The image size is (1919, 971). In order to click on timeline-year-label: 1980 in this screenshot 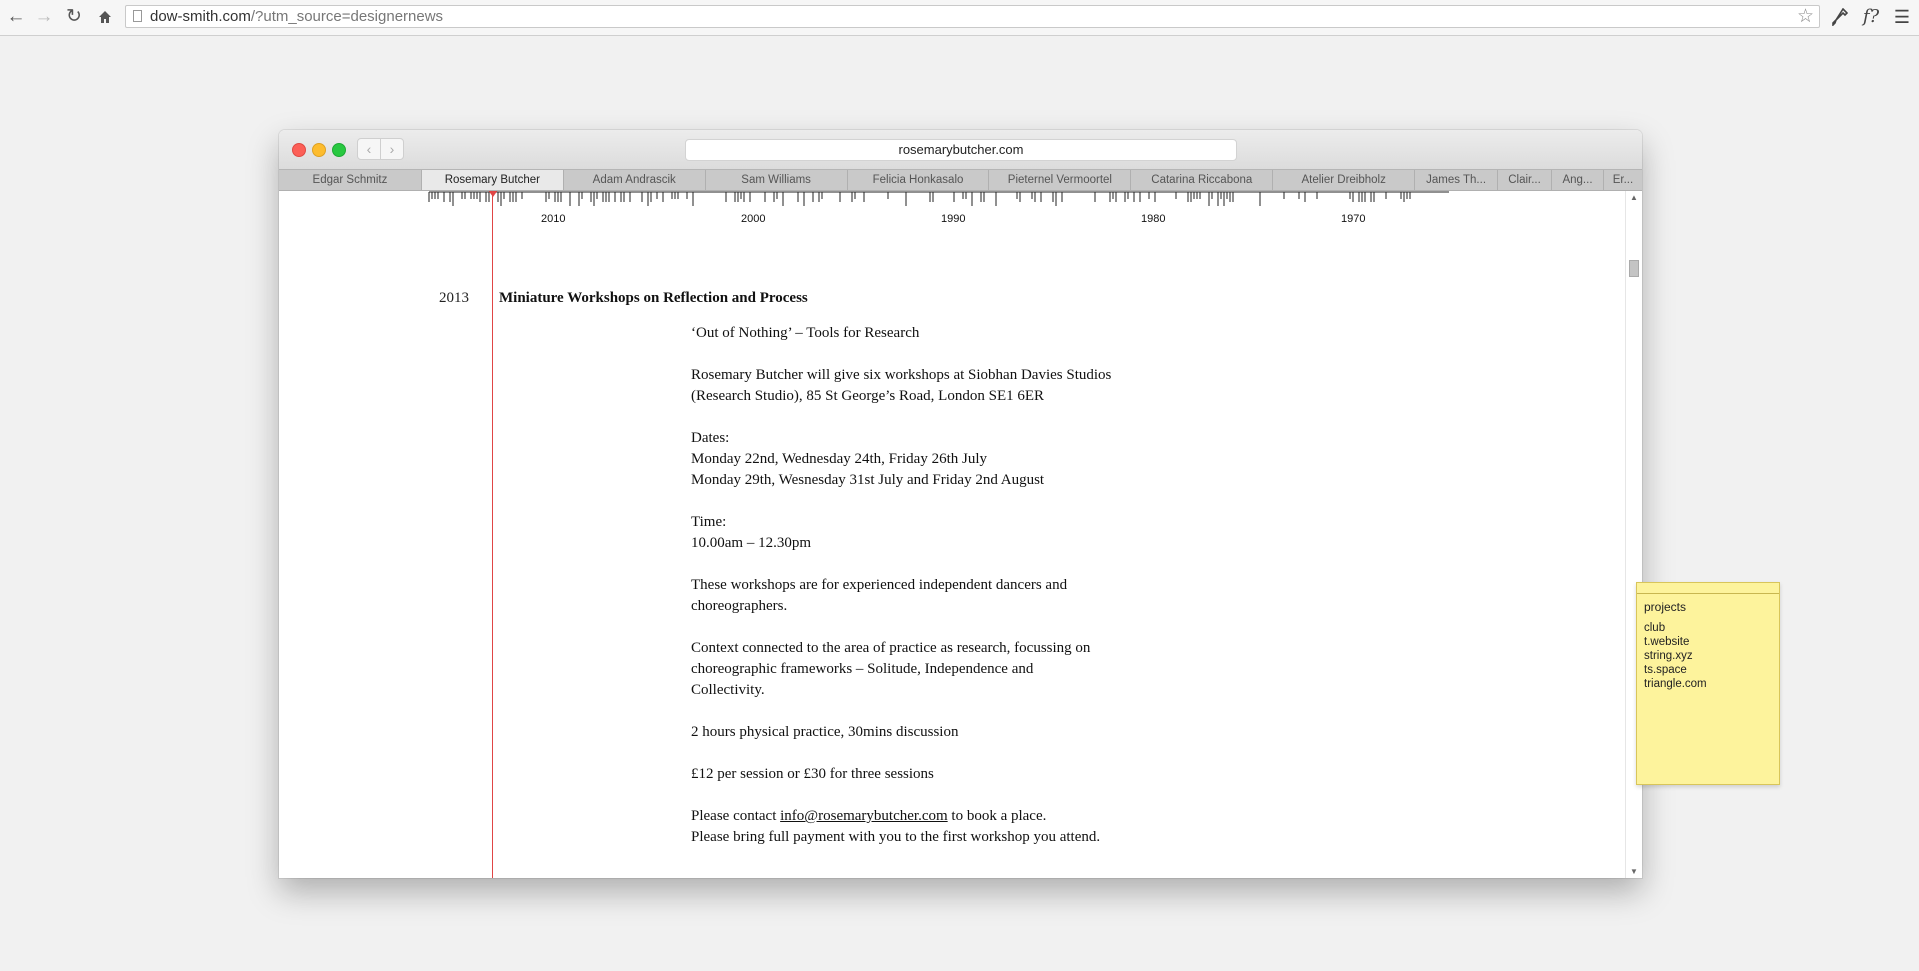, I will do `click(1153, 219)`.